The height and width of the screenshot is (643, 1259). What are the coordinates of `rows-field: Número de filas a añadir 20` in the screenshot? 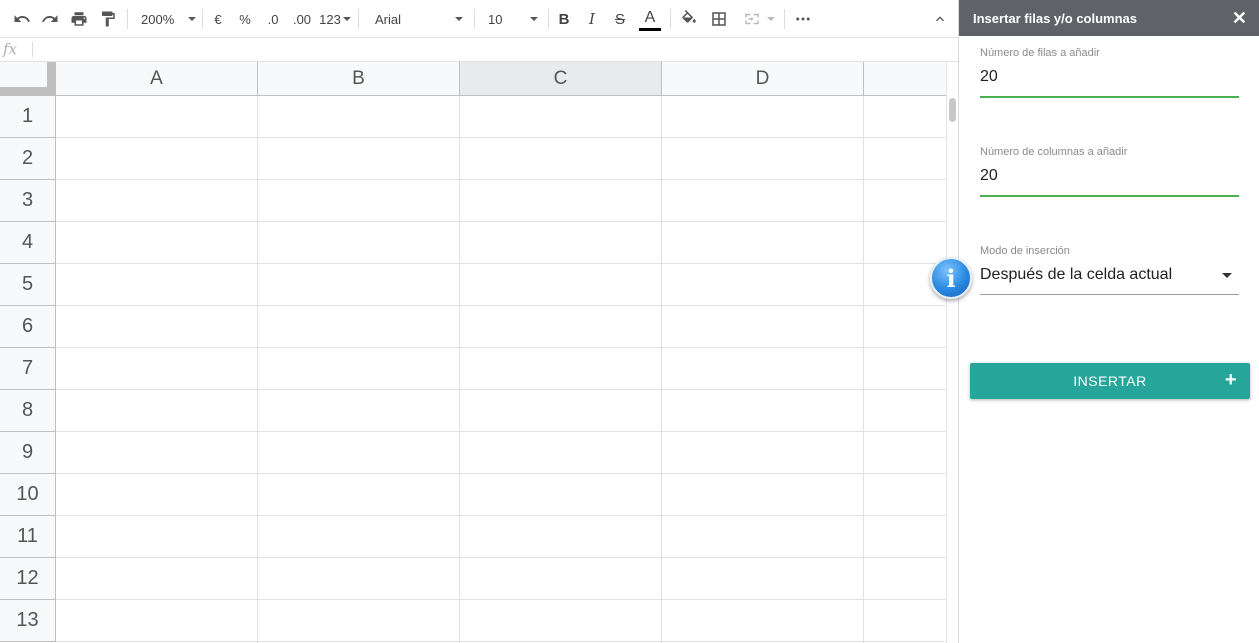 It's located at (1109, 72).